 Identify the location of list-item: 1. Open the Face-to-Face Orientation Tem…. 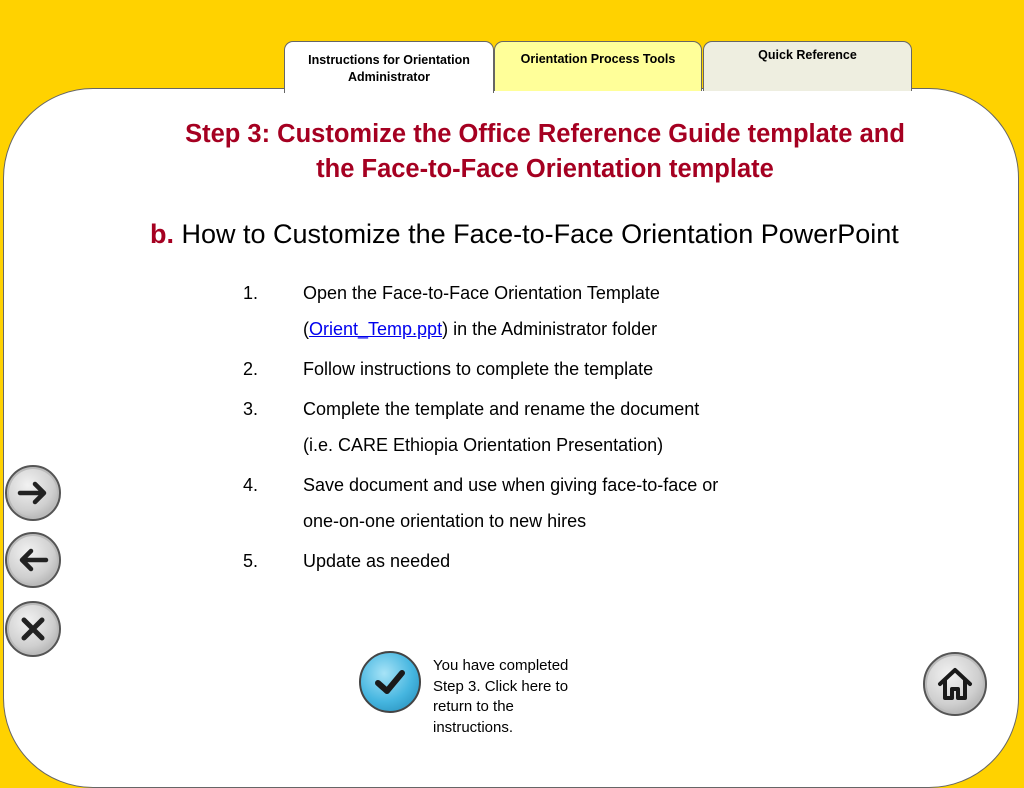
(523, 311).